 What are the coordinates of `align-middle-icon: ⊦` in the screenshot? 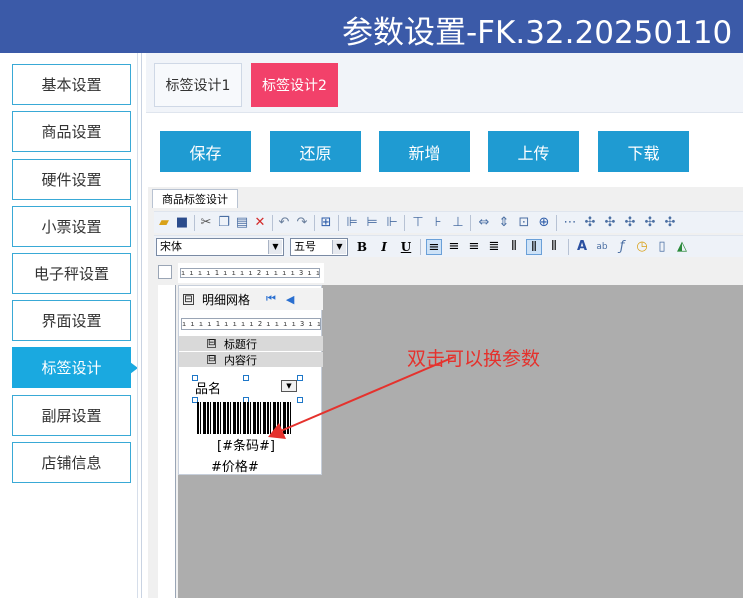 It's located at (438, 223).